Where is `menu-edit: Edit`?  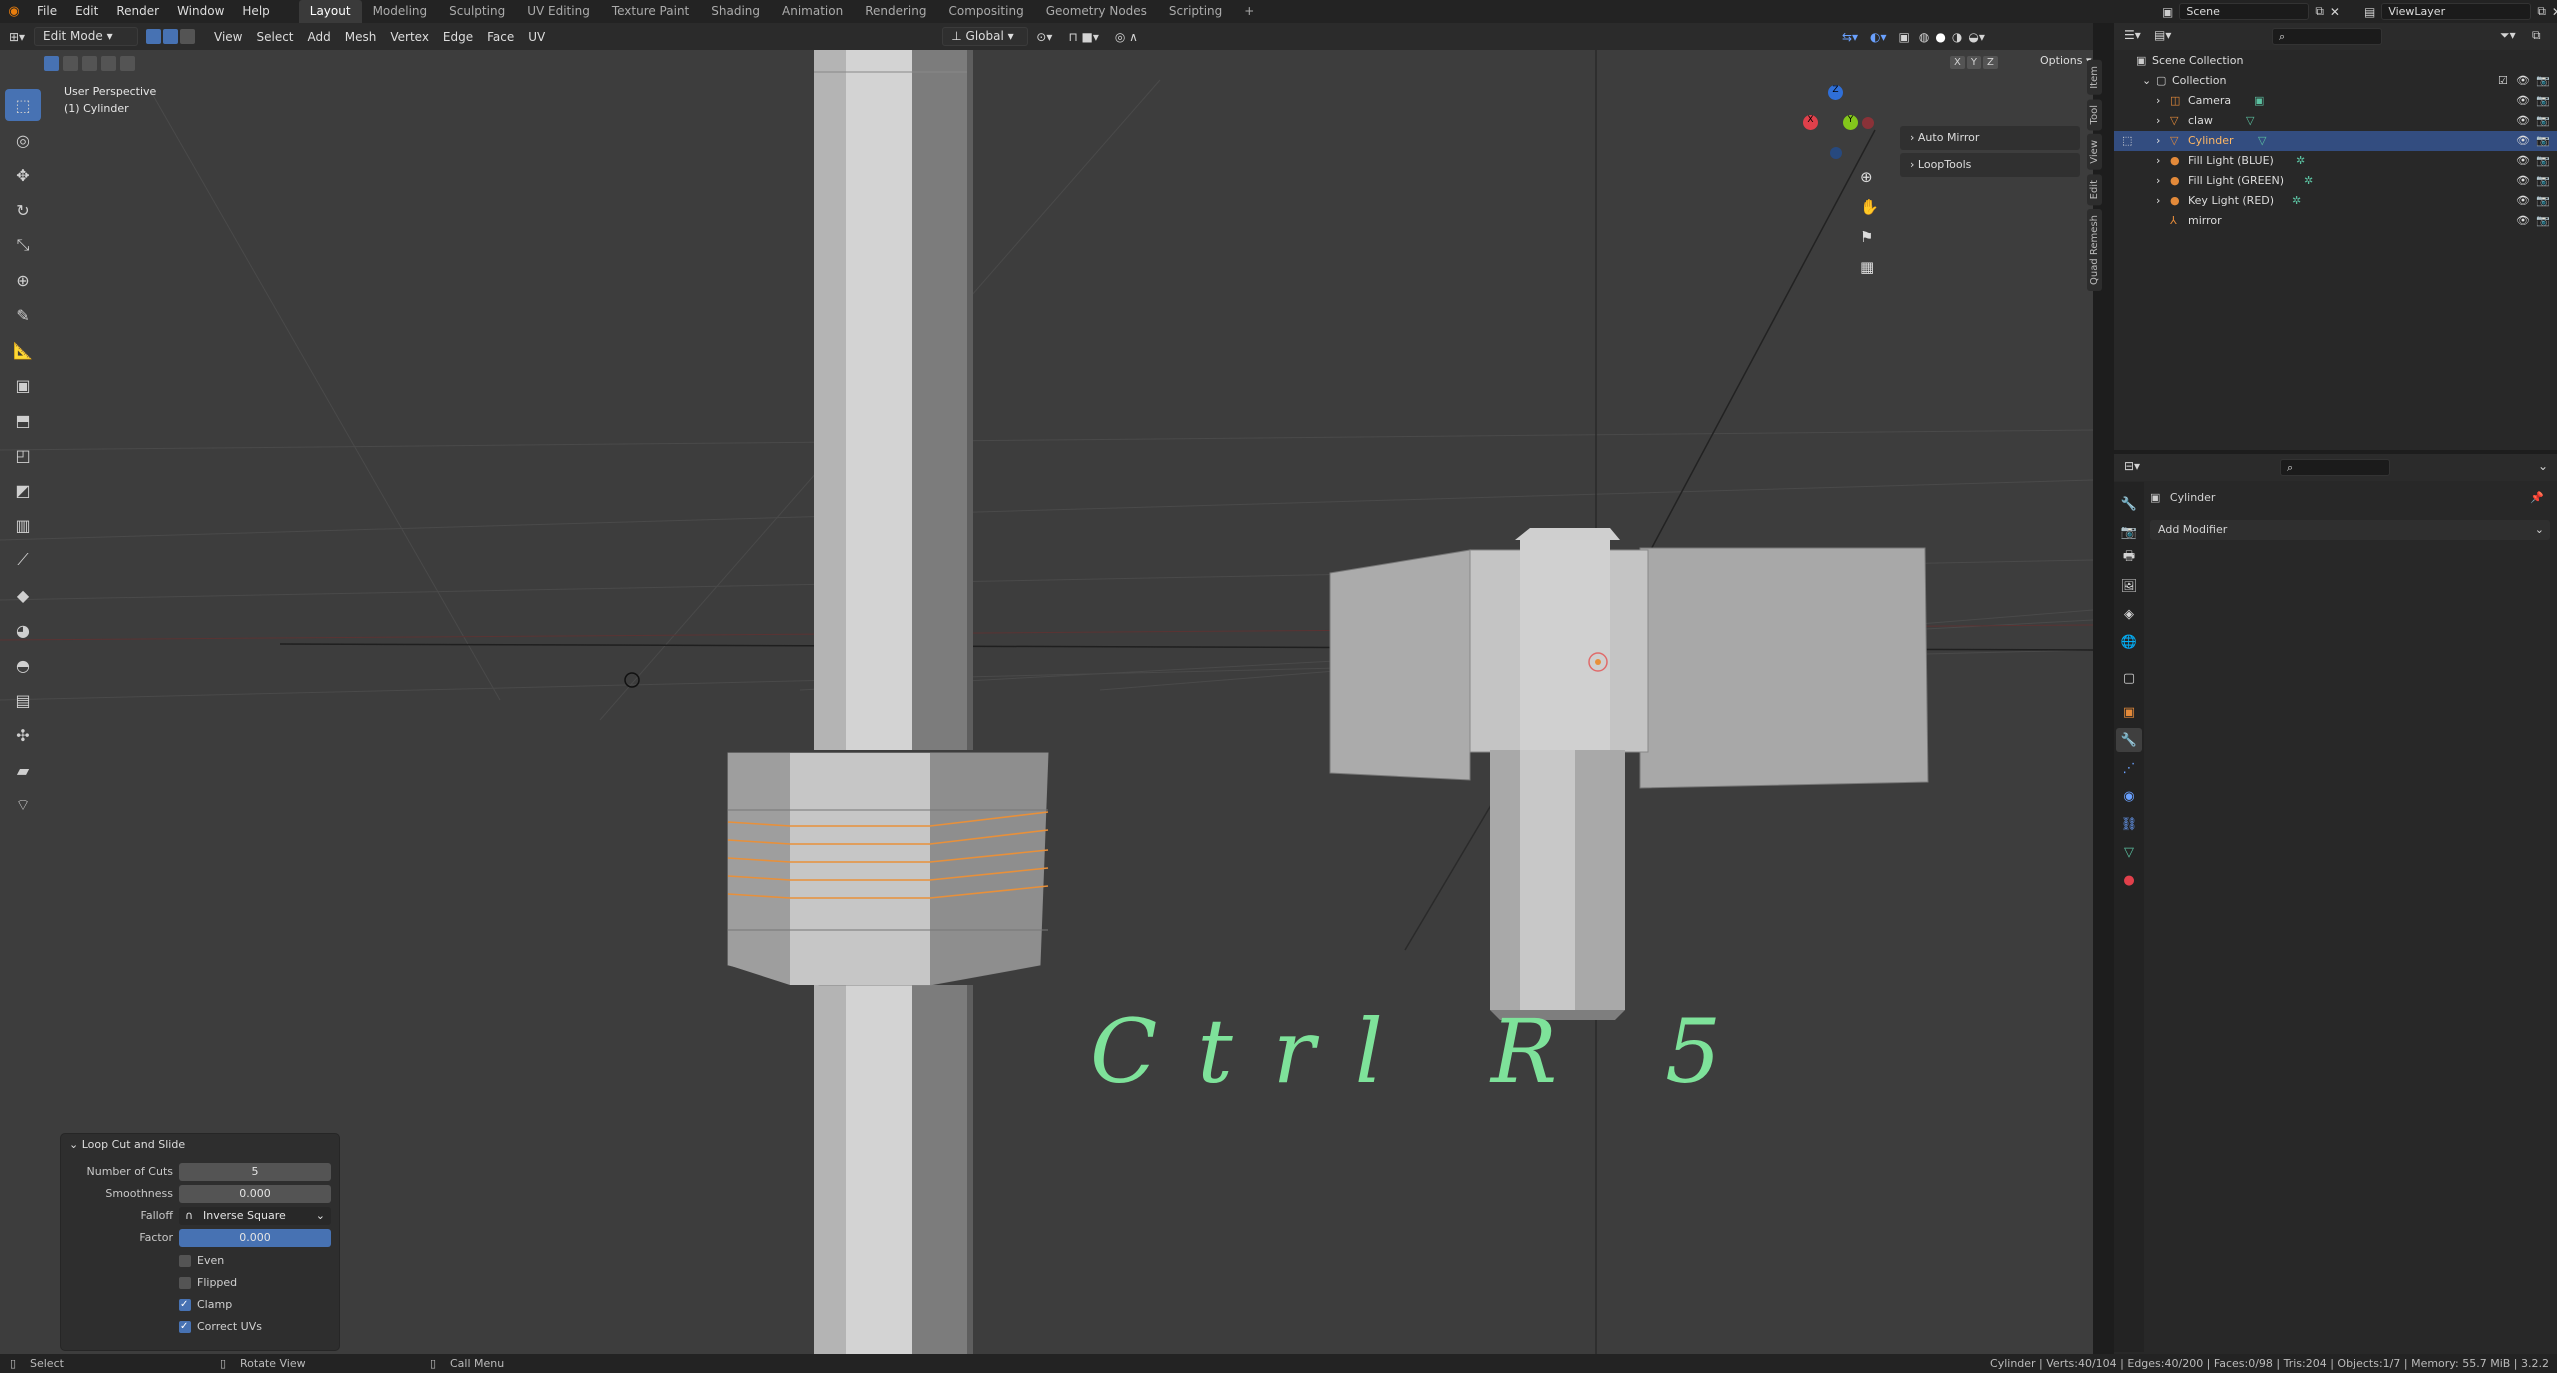 menu-edit: Edit is located at coordinates (86, 11).